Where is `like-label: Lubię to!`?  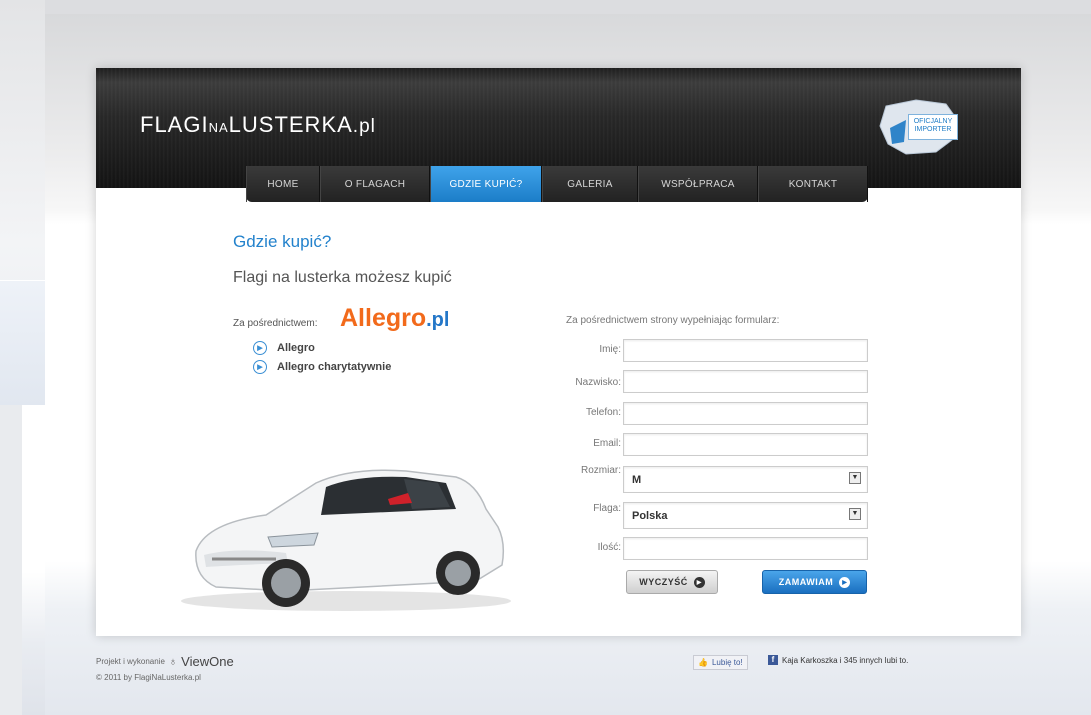
like-label: Lubię to! is located at coordinates (727, 662).